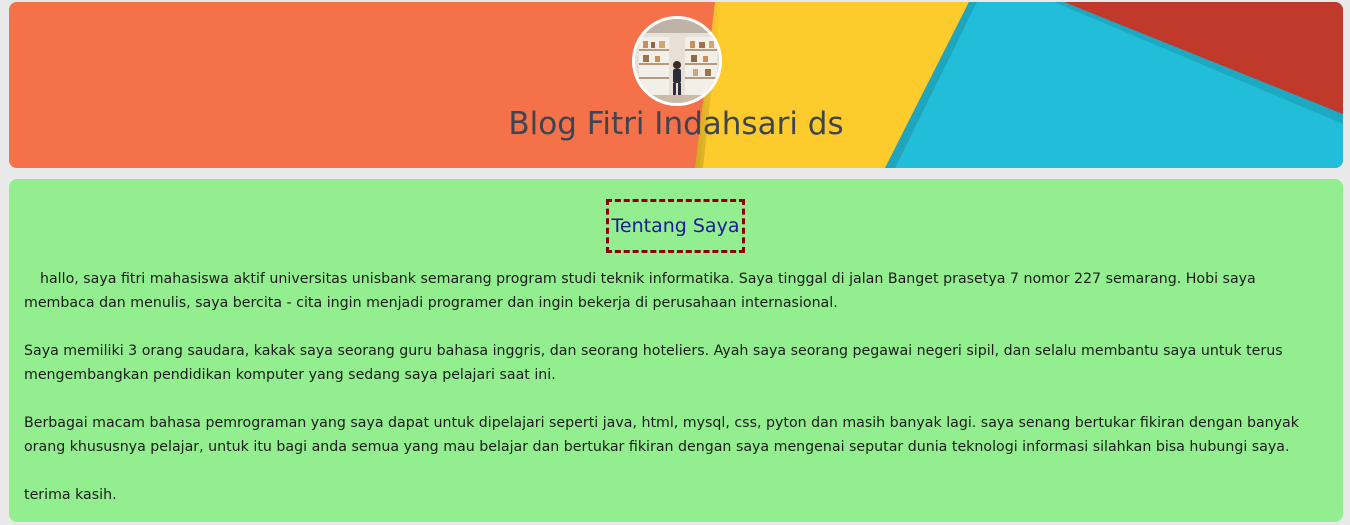 Image resolution: width=1350 pixels, height=525 pixels. Describe the element at coordinates (676, 124) in the screenshot. I see `blog-title: Blog Fitri Indahsari ds` at that location.